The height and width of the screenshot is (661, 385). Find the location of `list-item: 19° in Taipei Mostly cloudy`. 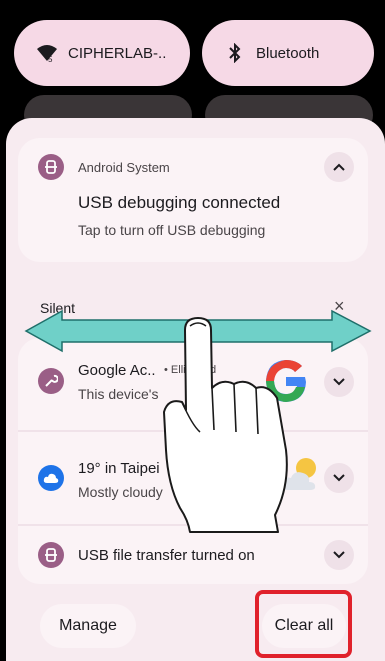

list-item: 19° in Taipei Mostly cloudy is located at coordinates (193, 478).